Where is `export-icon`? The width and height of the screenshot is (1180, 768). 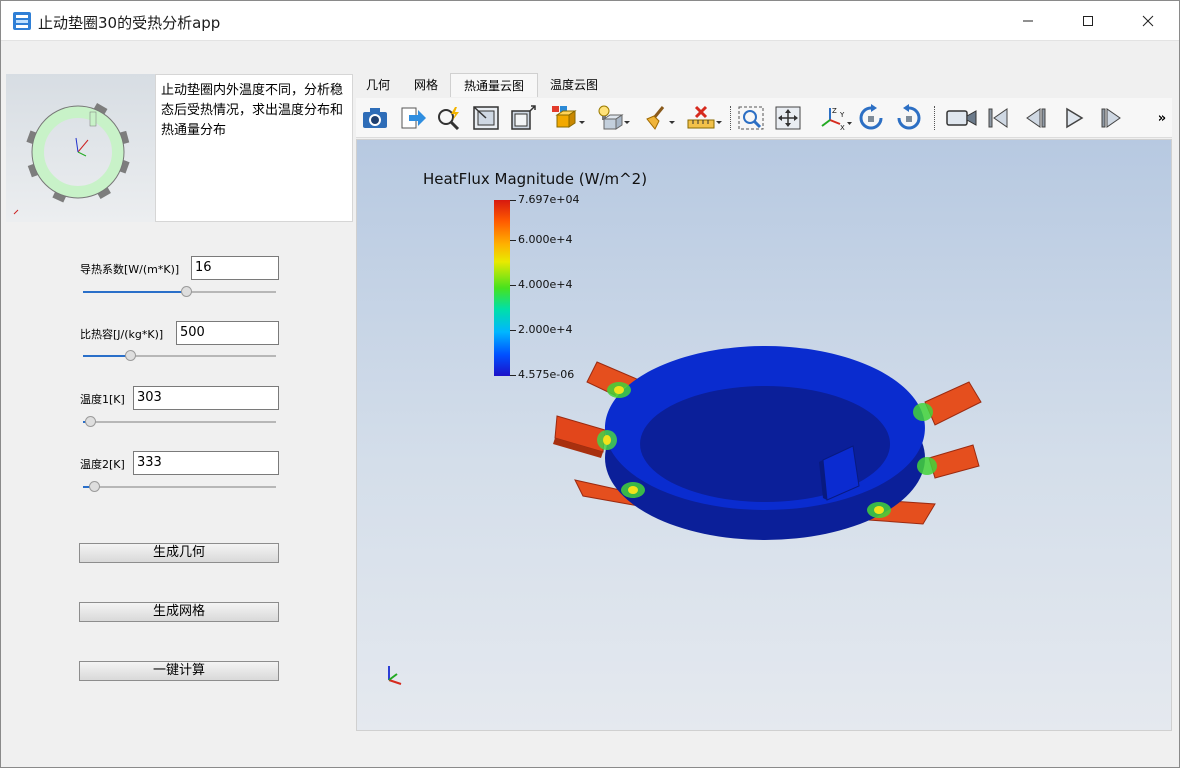 export-icon is located at coordinates (413, 118).